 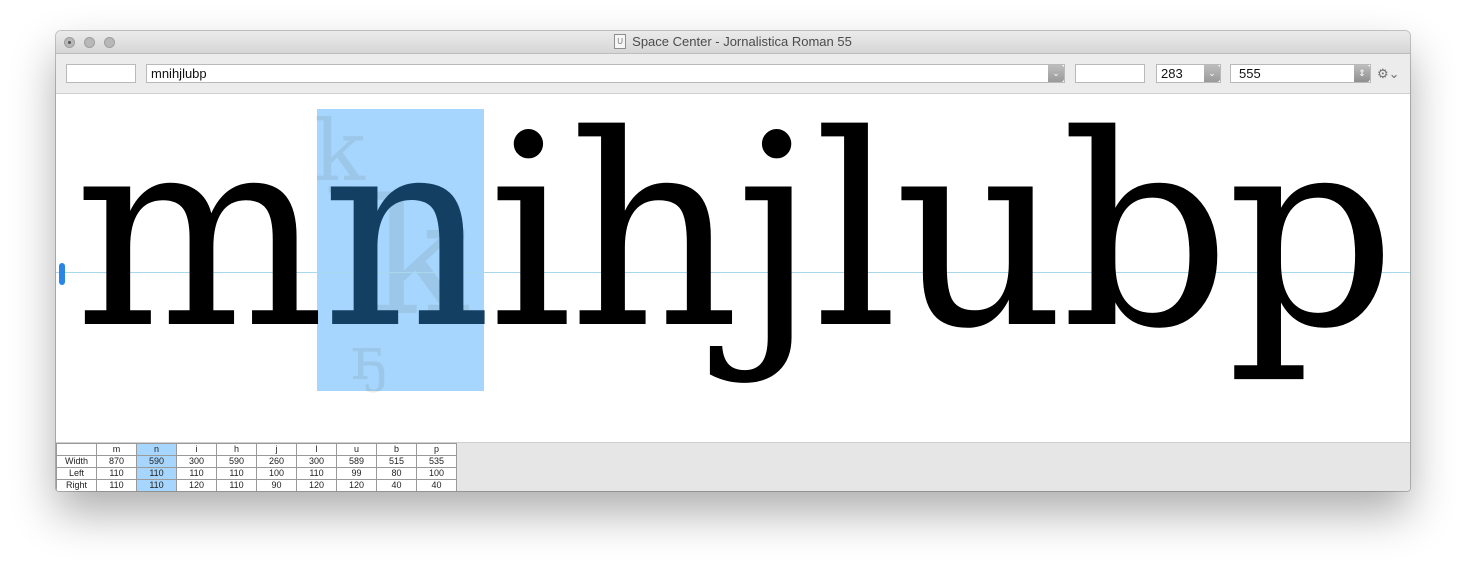 I want to click on middle-field, so click(x=1110, y=73).